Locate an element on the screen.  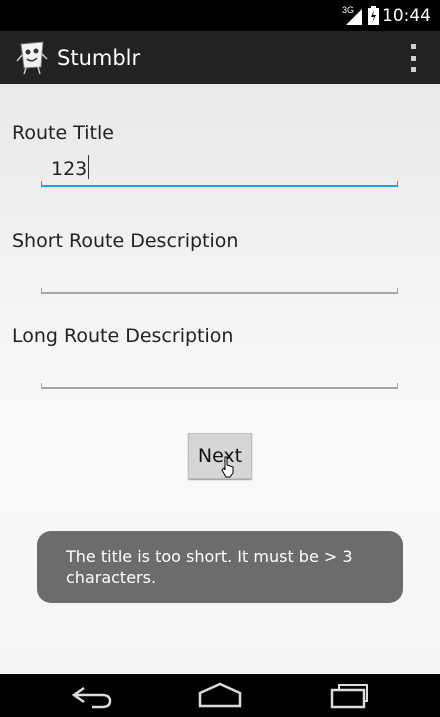
overflow-menu-icon is located at coordinates (413, 58).